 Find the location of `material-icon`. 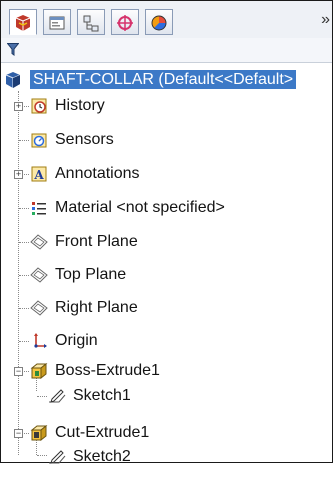

material-icon is located at coordinates (39, 208).